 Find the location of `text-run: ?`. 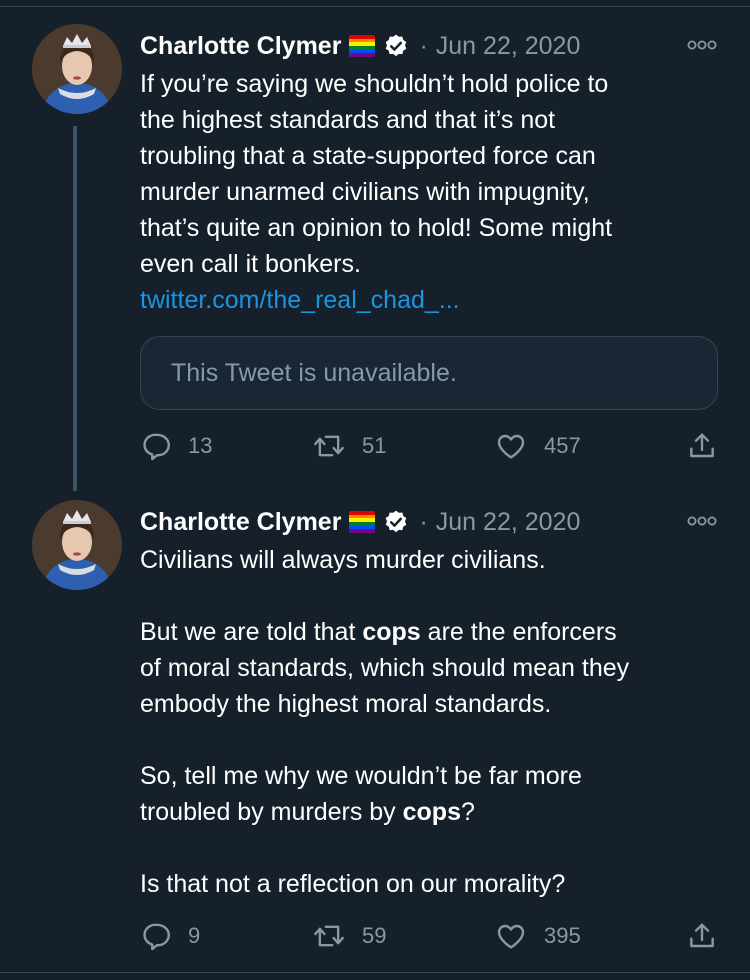

text-run: ? is located at coordinates (467, 812).